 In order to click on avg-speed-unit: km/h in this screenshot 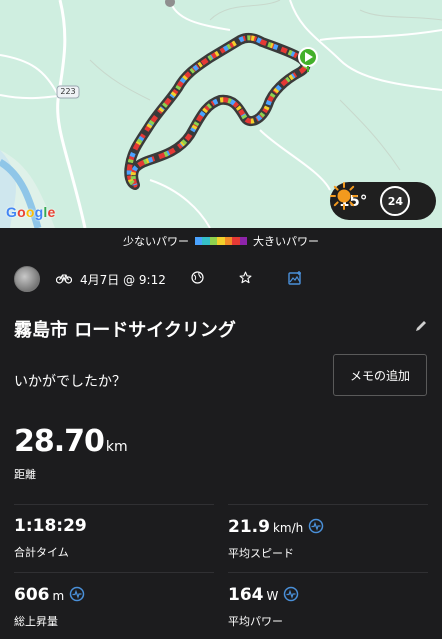, I will do `click(288, 528)`.